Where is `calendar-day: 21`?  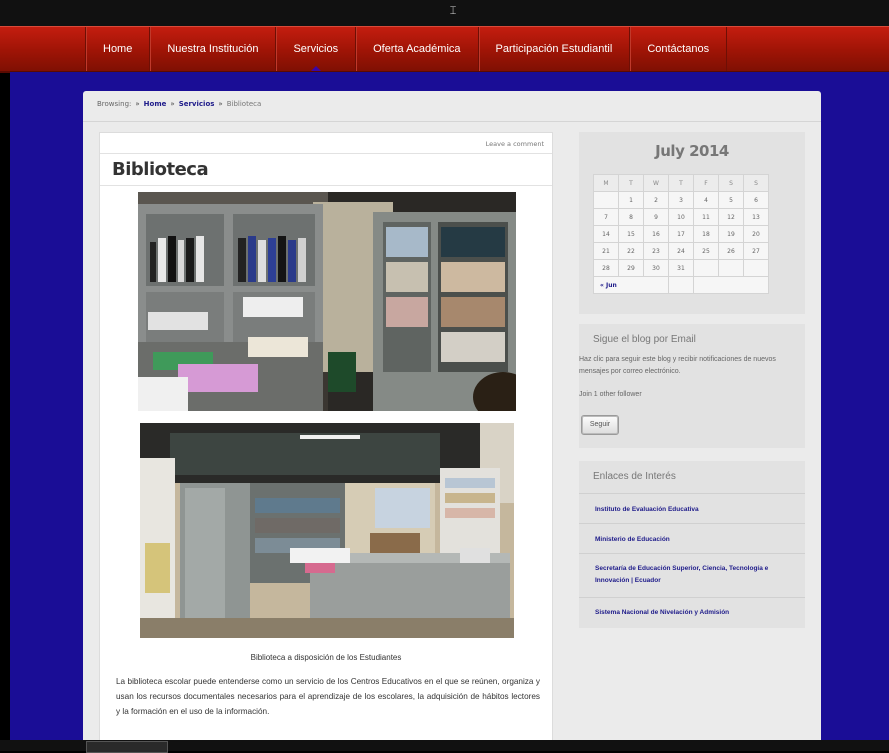 calendar-day: 21 is located at coordinates (606, 251).